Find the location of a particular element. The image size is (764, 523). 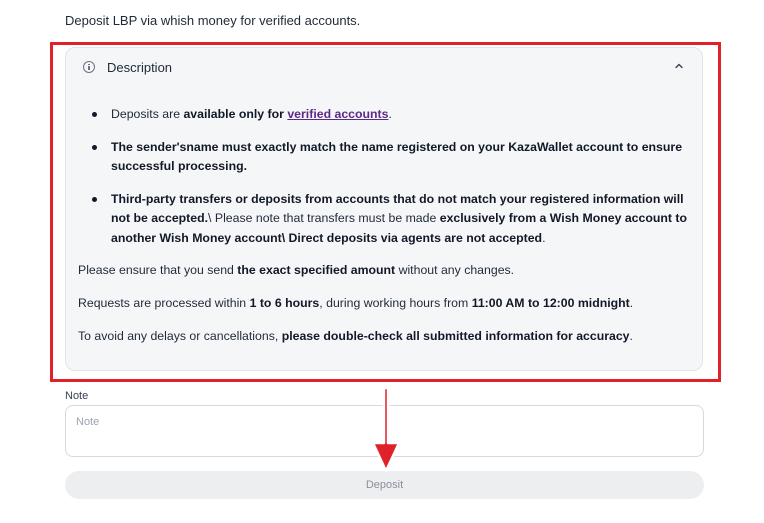

para1-pre: Please ensure that you send is located at coordinates (158, 270).